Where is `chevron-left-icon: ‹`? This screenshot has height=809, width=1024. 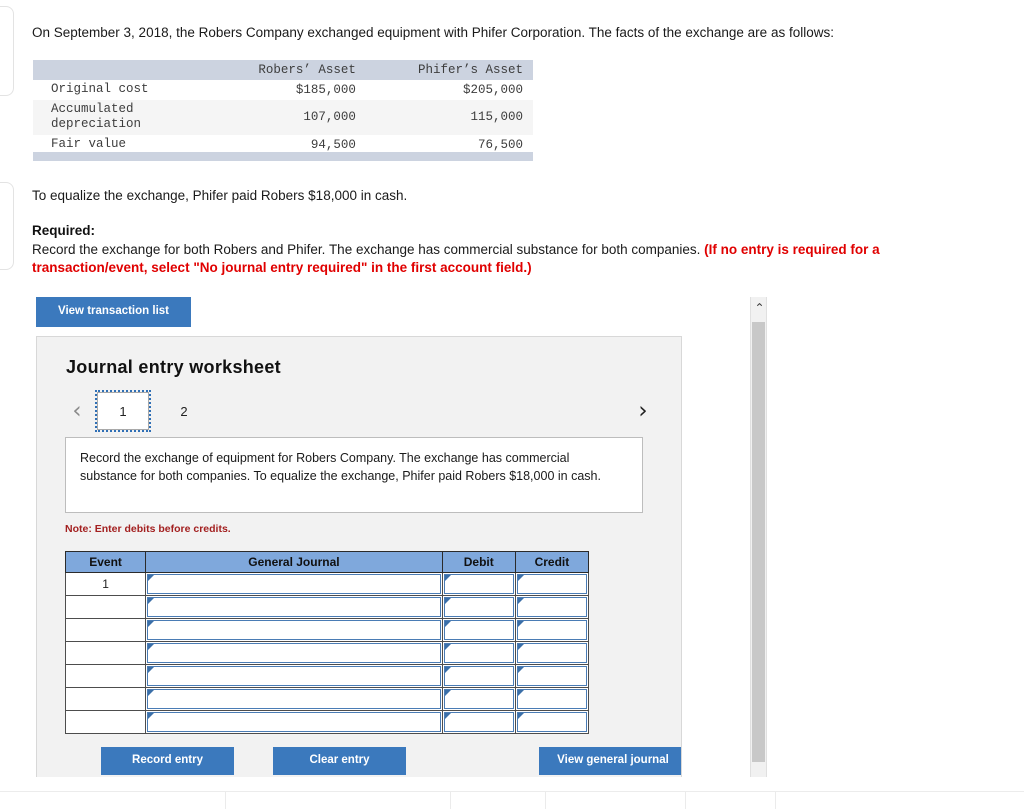
chevron-left-icon: ‹ is located at coordinates (77, 411).